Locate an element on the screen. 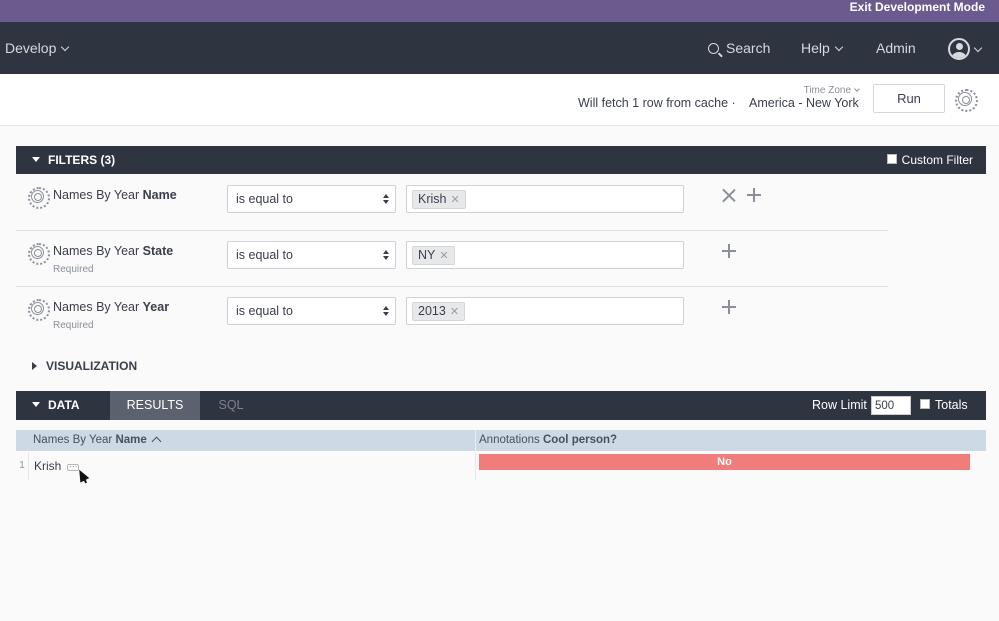 This screenshot has height=621, width=999. cache-status-text: Will fetch 1 row from cache · is located at coordinates (657, 103).